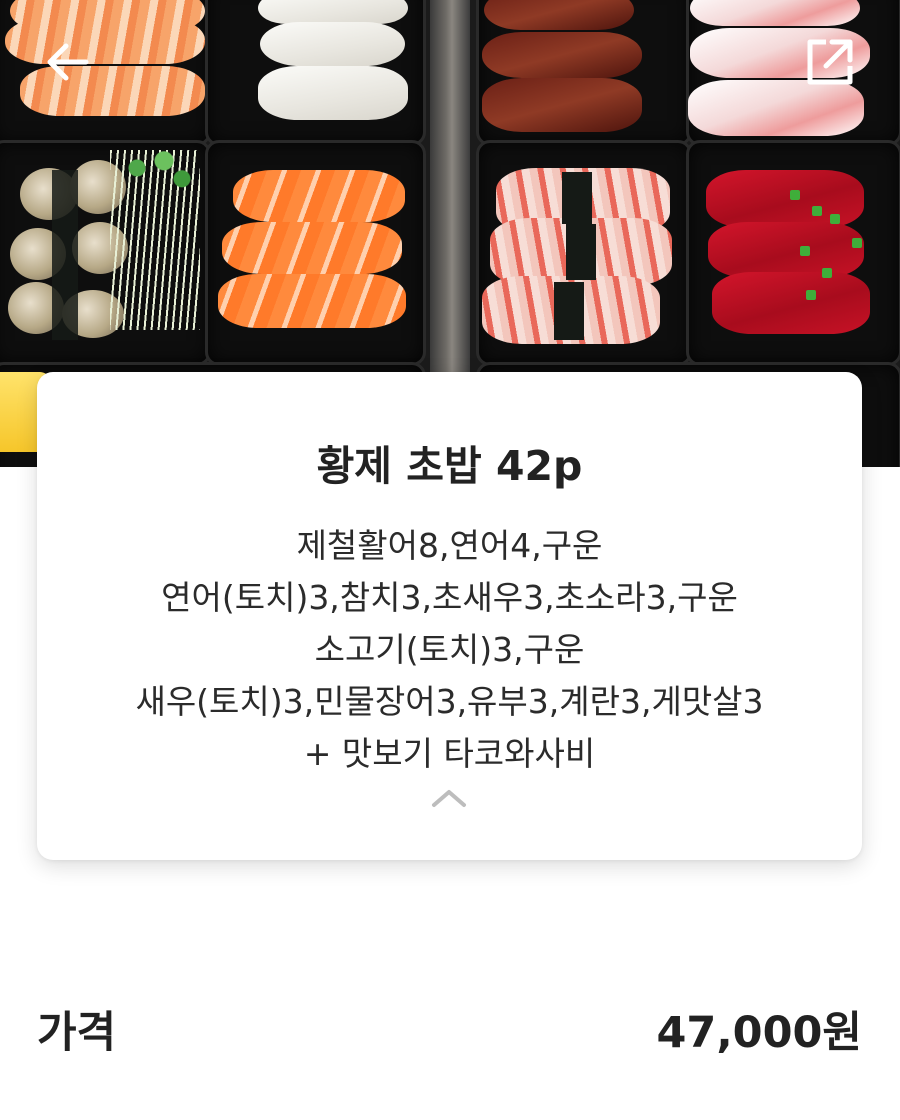 The width and height of the screenshot is (900, 1120). What do you see at coordinates (449, 701) in the screenshot?
I see `description-line: 새우(토치)3,민물장어3,유부3,계란3,게맛살3` at bounding box center [449, 701].